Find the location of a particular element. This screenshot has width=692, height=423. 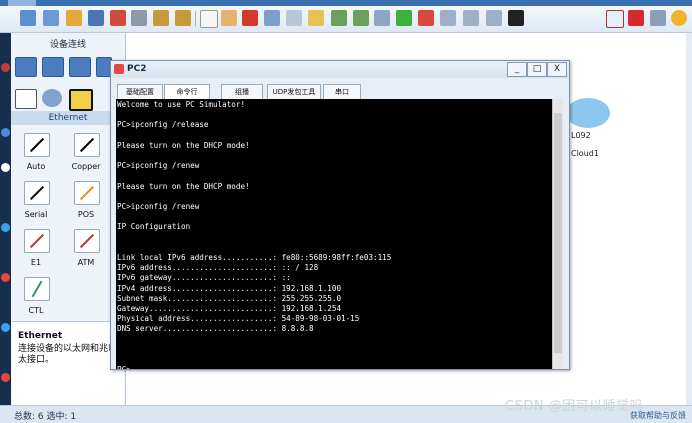

terminal-scrollbar is located at coordinates (557, 234).